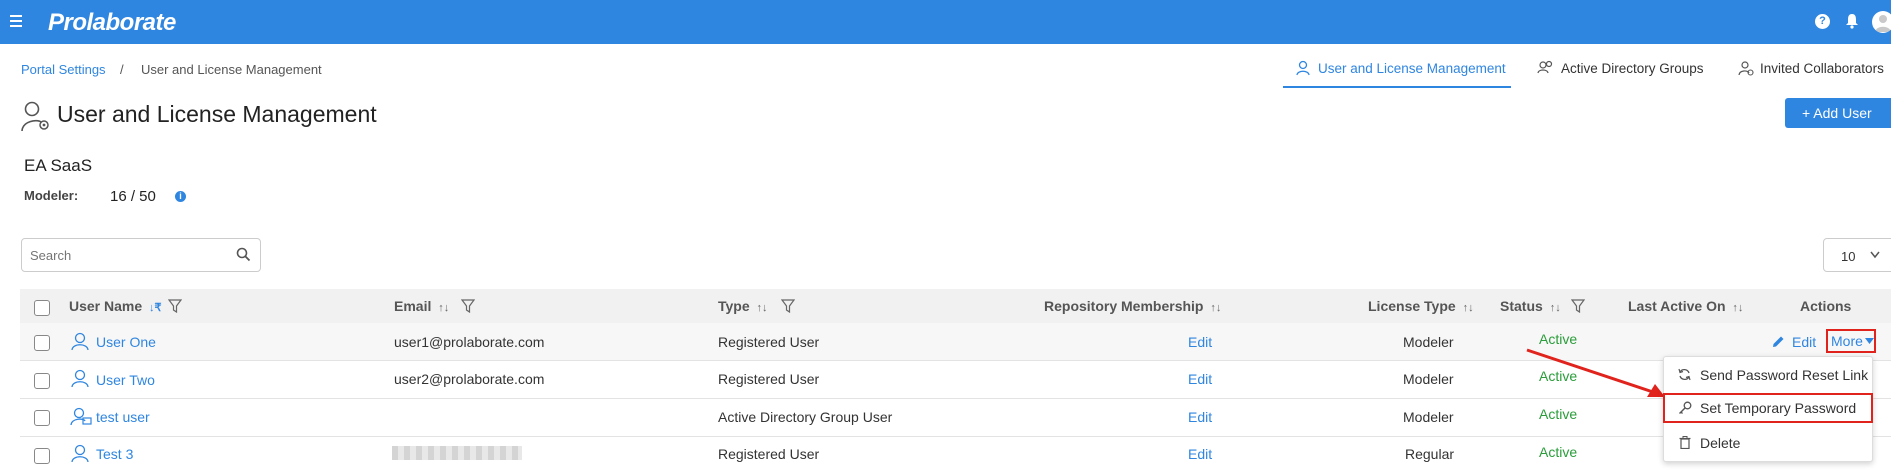 The image size is (1891, 471). Describe the element at coordinates (1838, 113) in the screenshot. I see `add-user-button: + Add User` at that location.